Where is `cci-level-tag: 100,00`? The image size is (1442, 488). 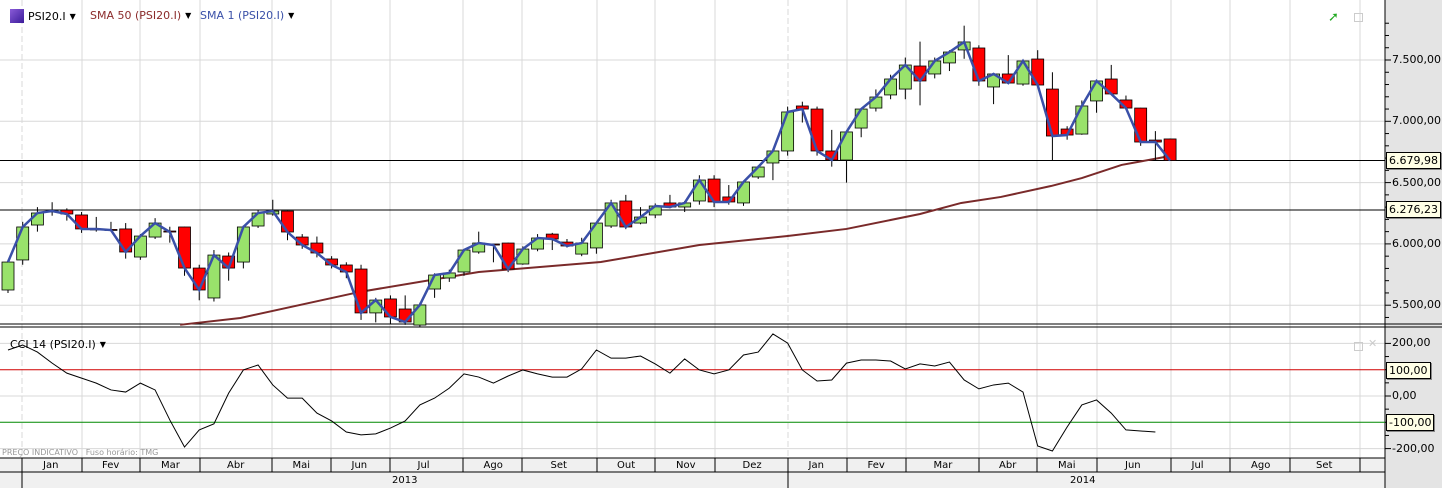
cci-level-tag: 100,00 is located at coordinates (1408, 370).